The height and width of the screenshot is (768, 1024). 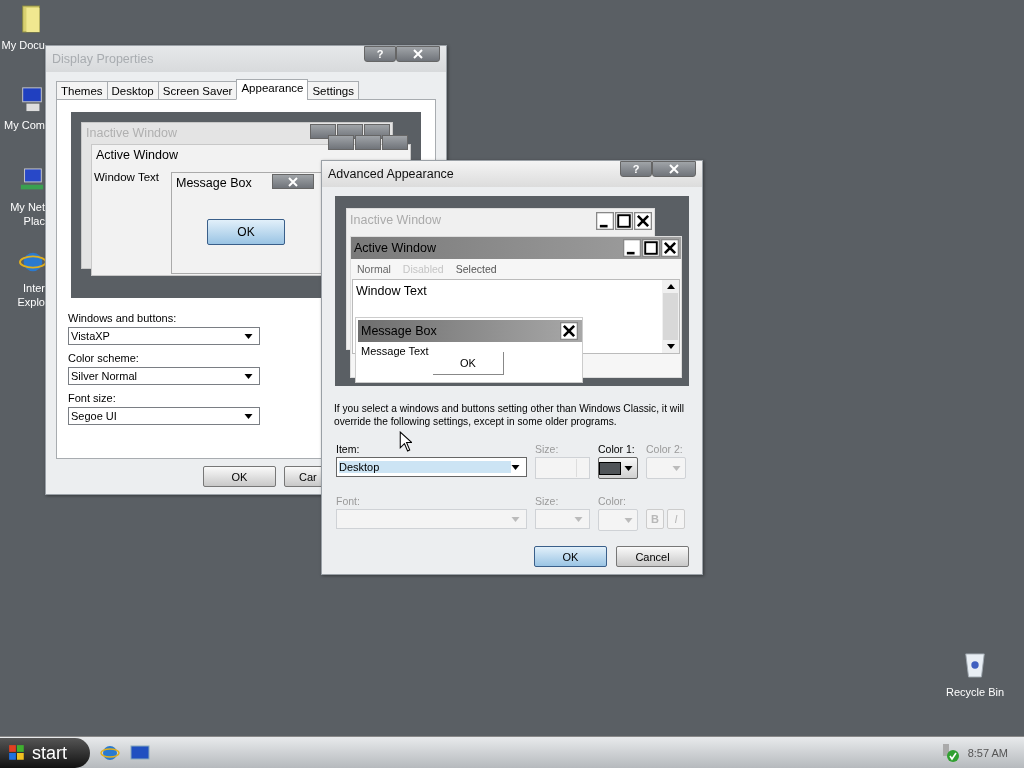 I want to click on icon-label: Recycle Bin, so click(x=975, y=692).